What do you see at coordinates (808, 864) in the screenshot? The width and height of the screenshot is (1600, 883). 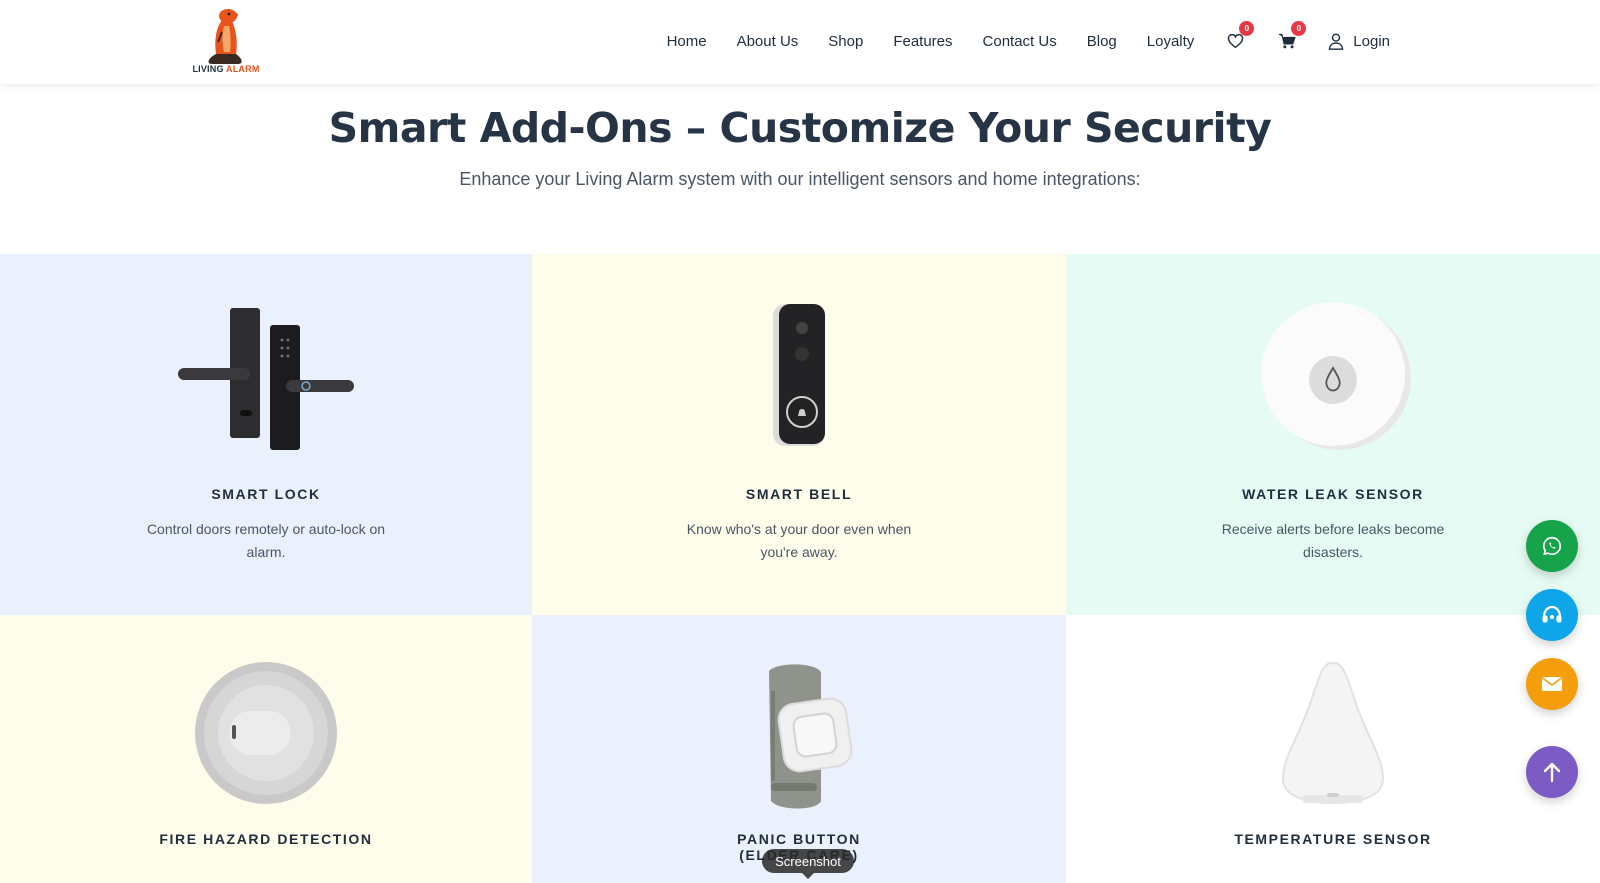 I see `screenshot-tooltip: Screenshot` at bounding box center [808, 864].